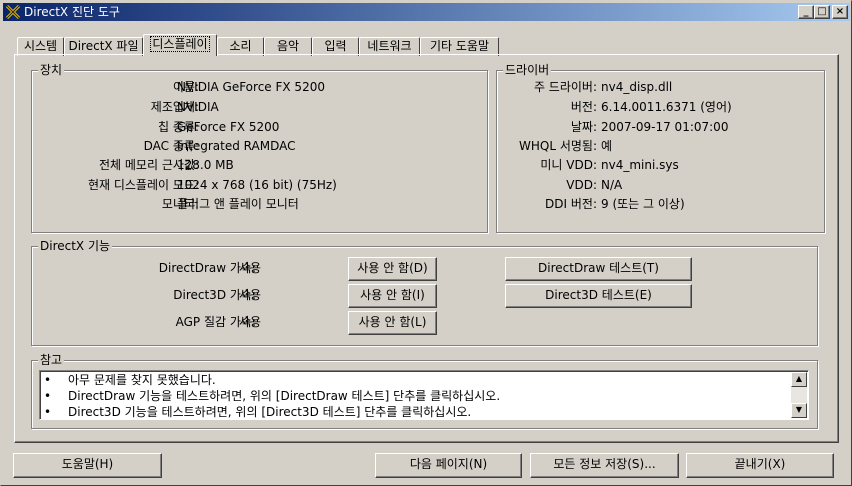 The width and height of the screenshot is (852, 486). I want to click on chip-type-value: GeForce FX 5200, so click(228, 127).